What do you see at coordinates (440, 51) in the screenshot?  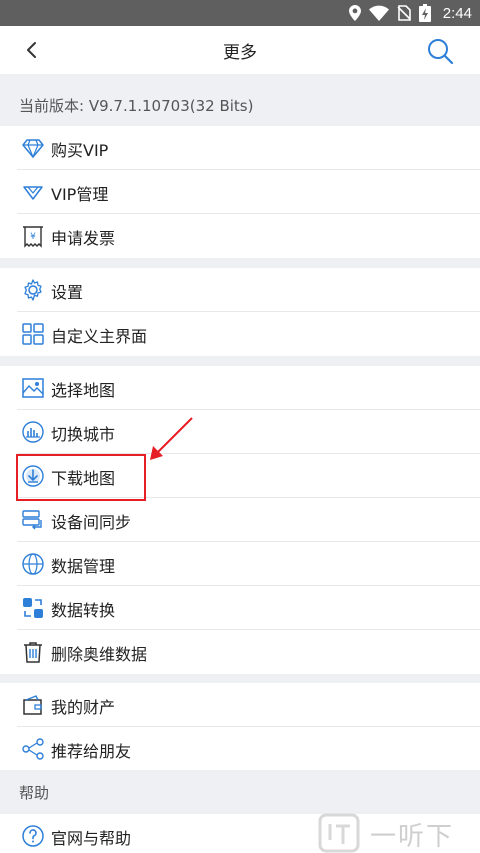 I see `search-icon` at bounding box center [440, 51].